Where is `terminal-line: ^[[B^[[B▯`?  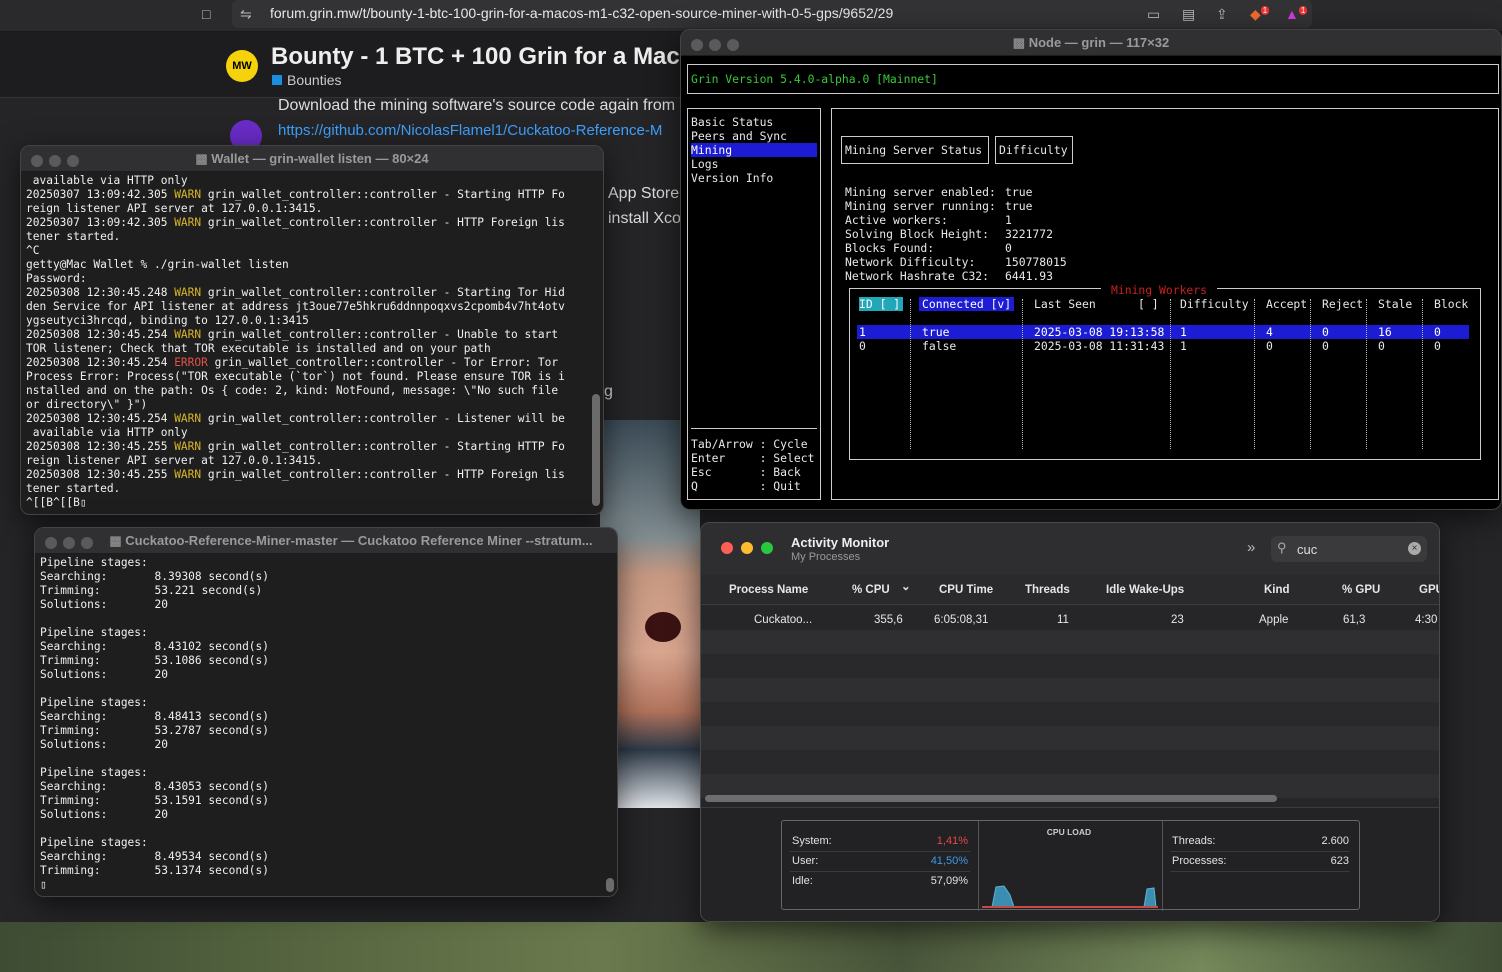
terminal-line: ^[[B^[[B▯ is located at coordinates (312, 503).